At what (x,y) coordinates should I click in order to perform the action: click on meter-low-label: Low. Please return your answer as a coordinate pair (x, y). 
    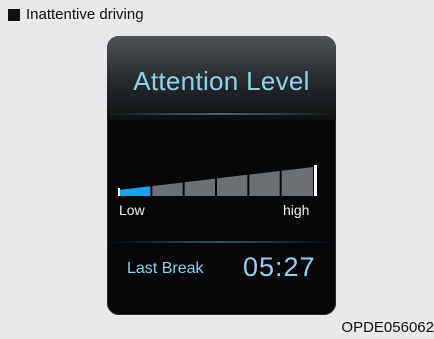
    Looking at the image, I should click on (132, 210).